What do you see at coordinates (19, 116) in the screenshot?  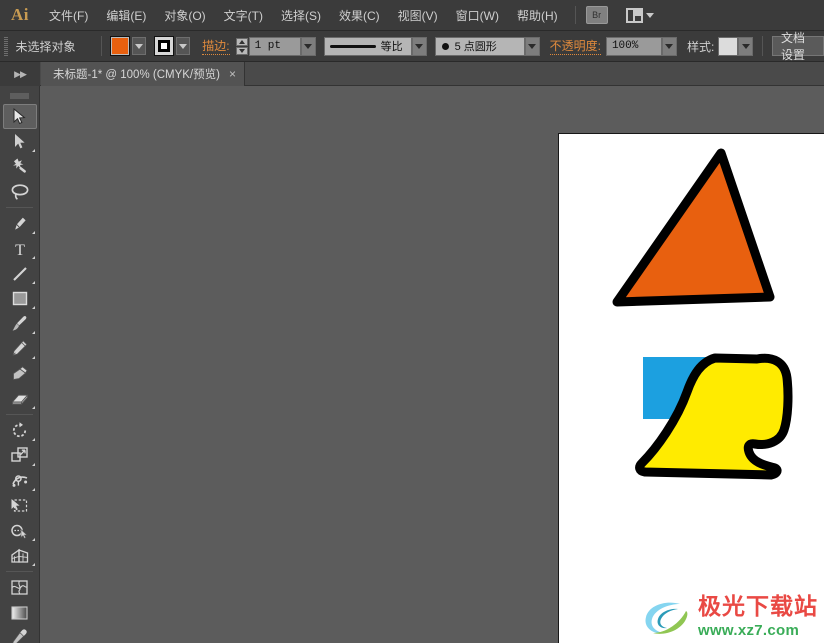 I see `selection-tool` at bounding box center [19, 116].